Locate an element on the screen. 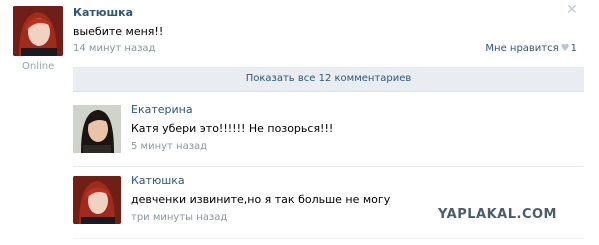 Image resolution: width=599 pixels, height=245 pixels. like-label: Мне нравится is located at coordinates (522, 48).